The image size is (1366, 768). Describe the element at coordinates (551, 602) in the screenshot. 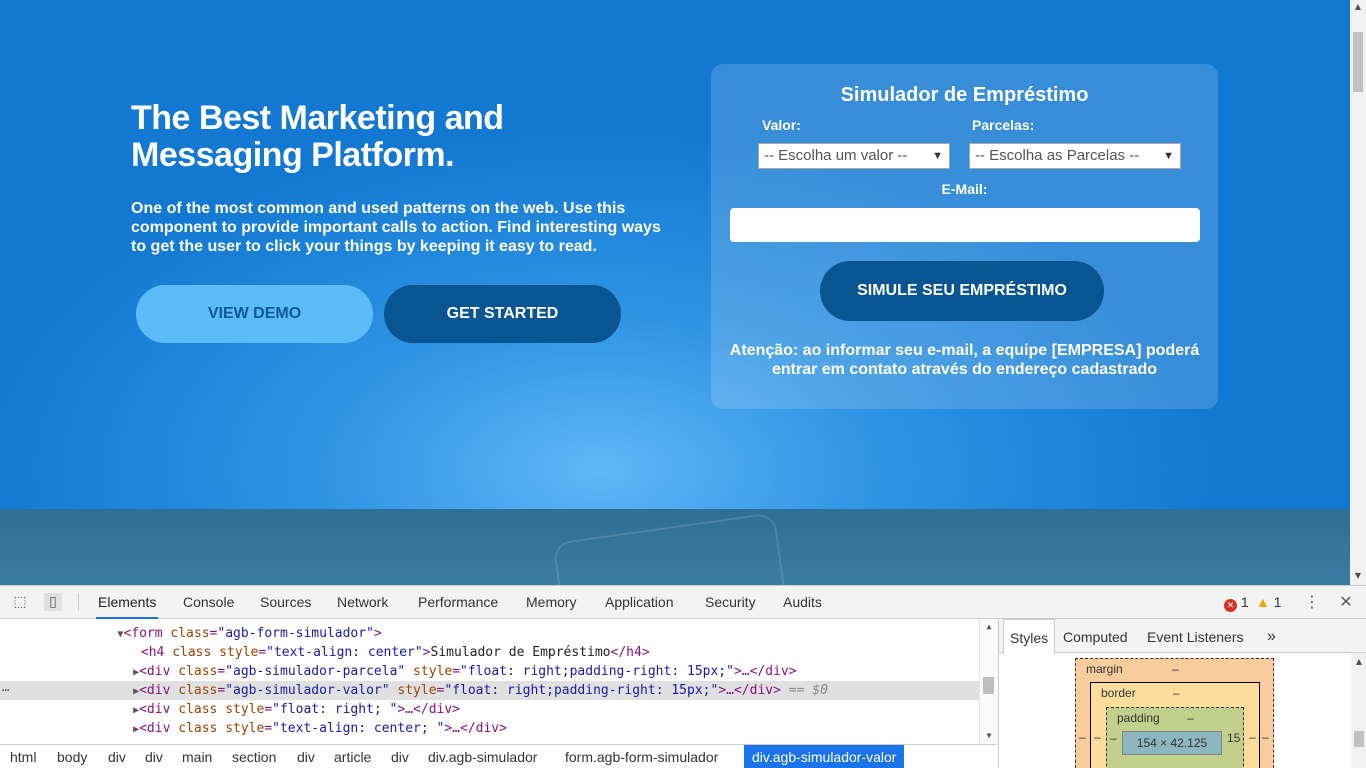

I see `tab-memory: Memory` at that location.